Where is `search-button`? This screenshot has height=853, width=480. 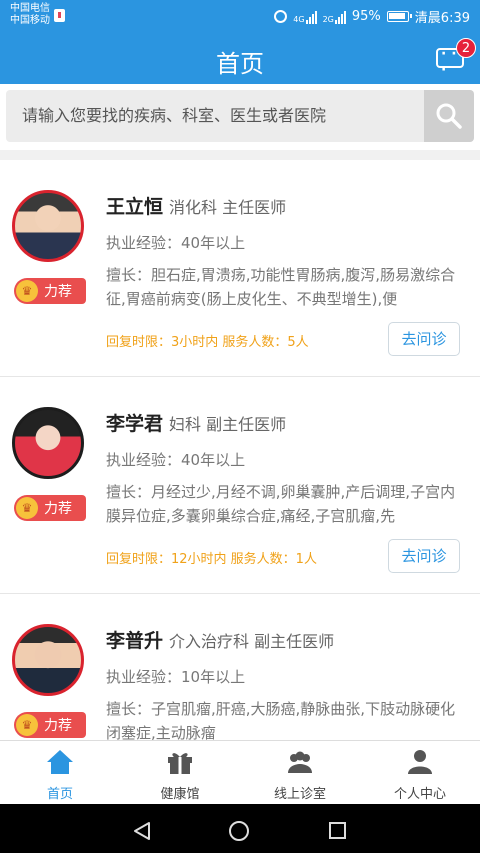
search-button is located at coordinates (449, 116).